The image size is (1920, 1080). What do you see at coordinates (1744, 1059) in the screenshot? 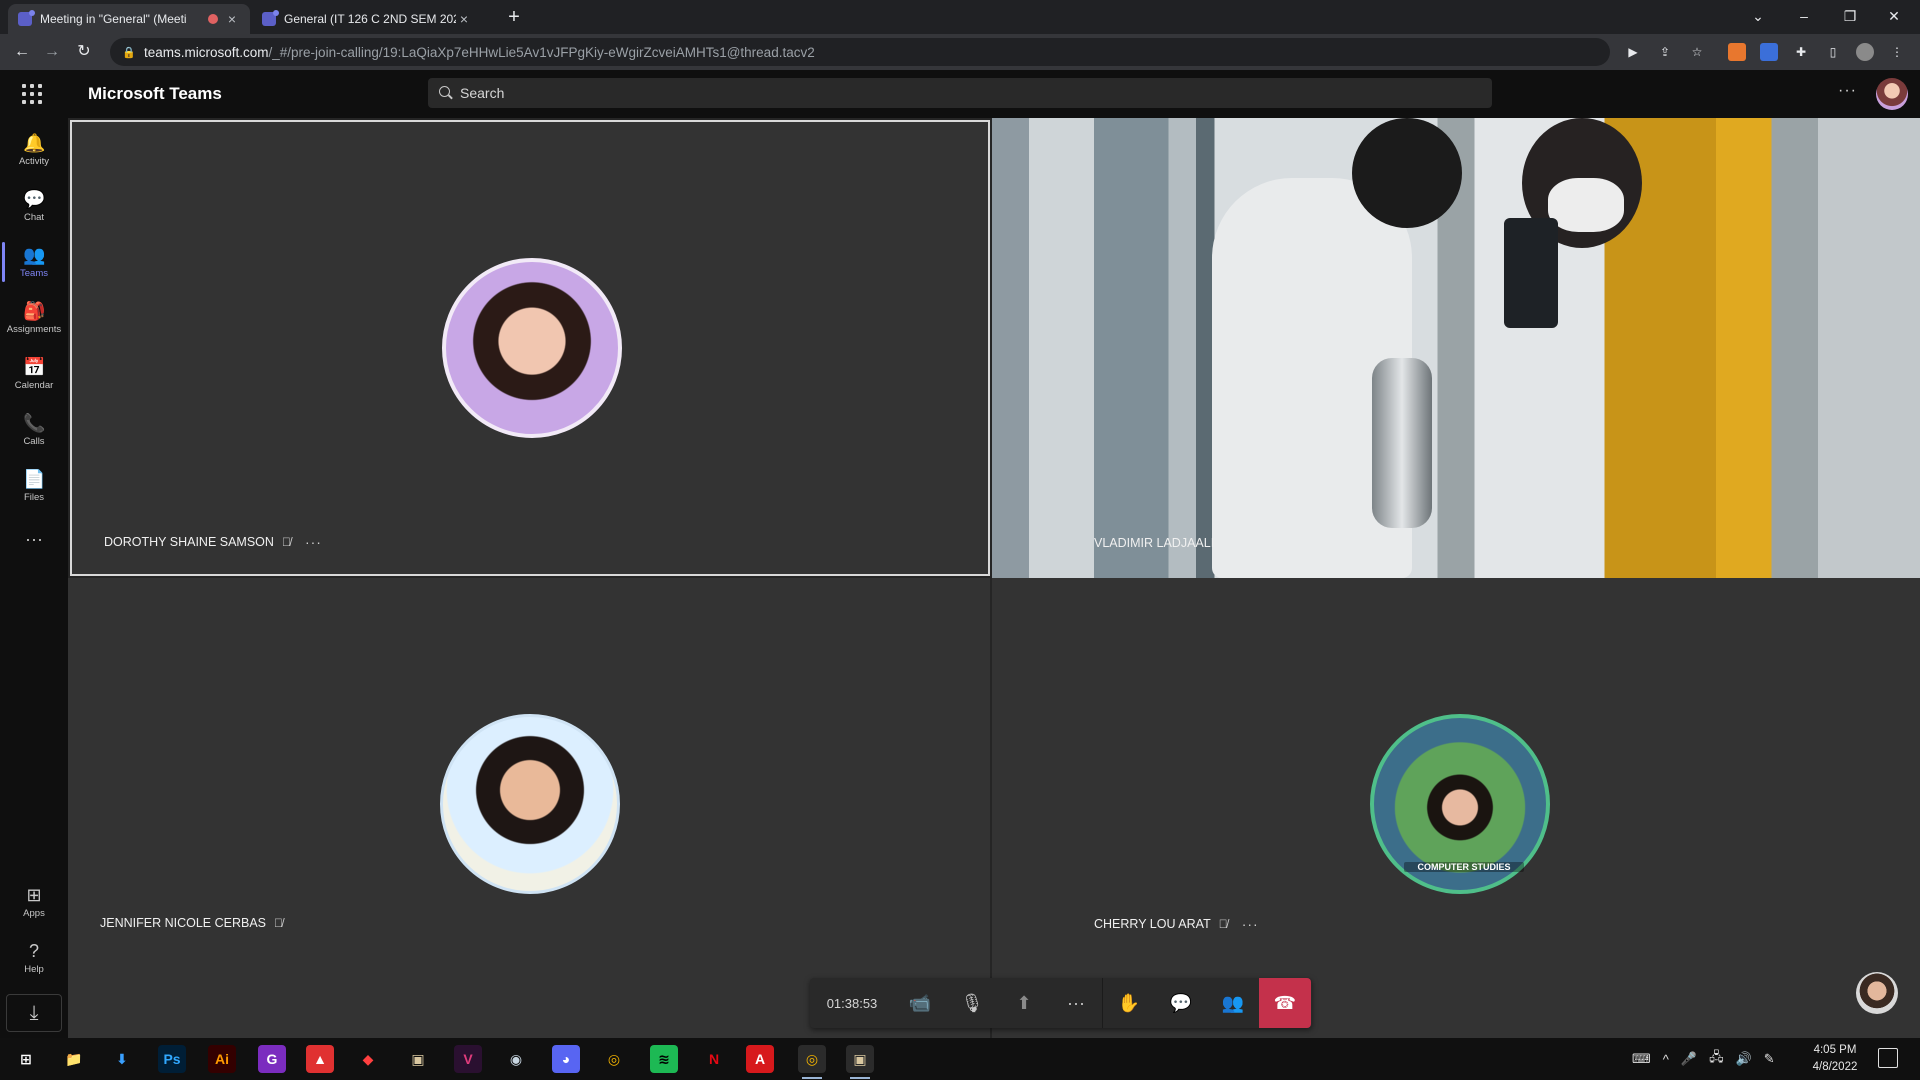
I see `volume-icon: 🔊` at bounding box center [1744, 1059].